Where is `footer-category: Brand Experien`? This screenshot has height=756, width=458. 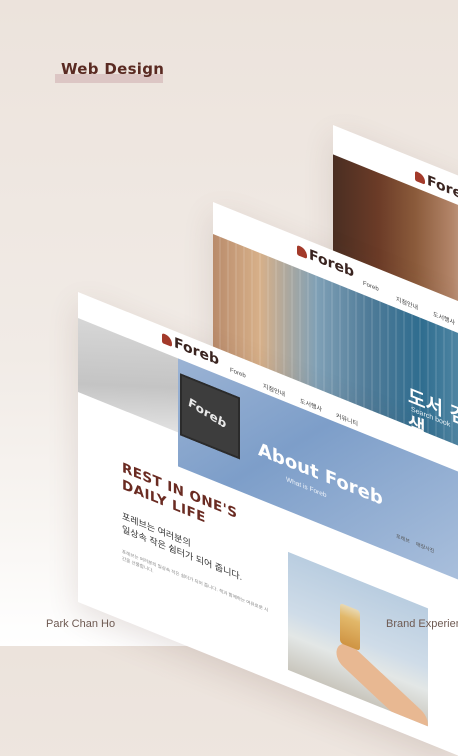 footer-category: Brand Experien is located at coordinates (422, 624).